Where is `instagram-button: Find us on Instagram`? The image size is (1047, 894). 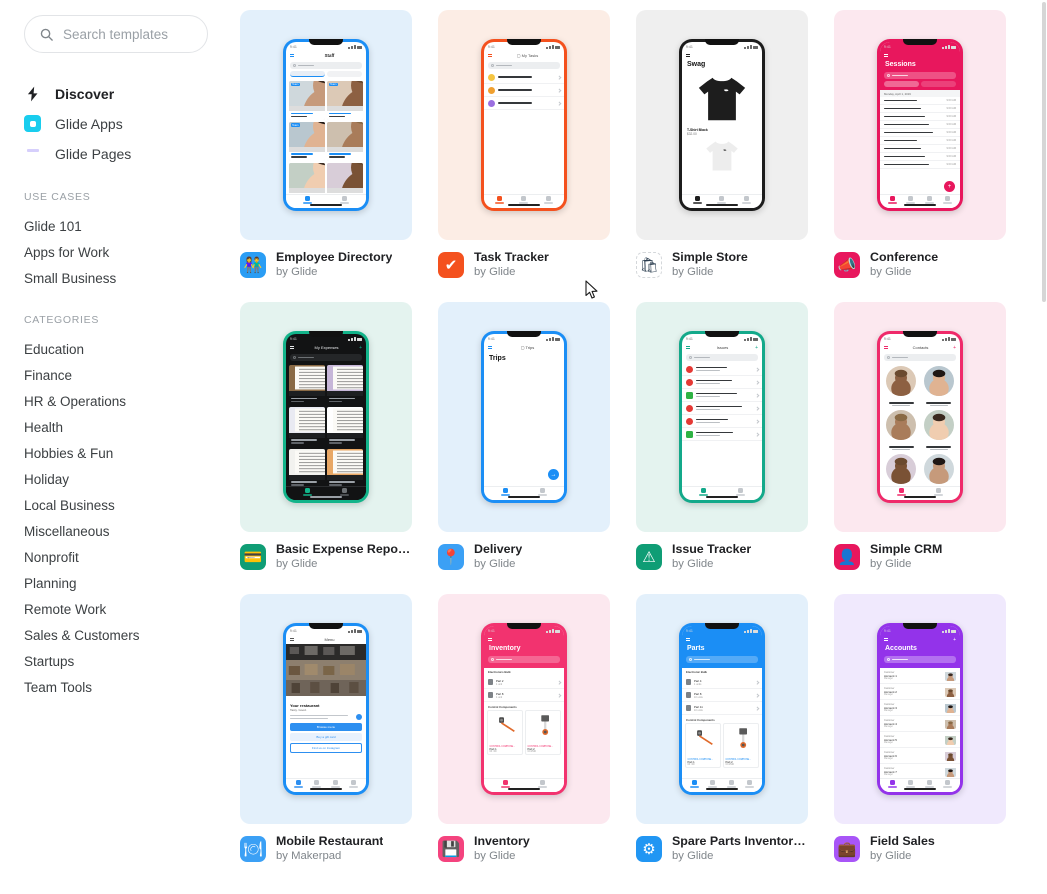
instagram-button: Find us on Instagram is located at coordinates (326, 748).